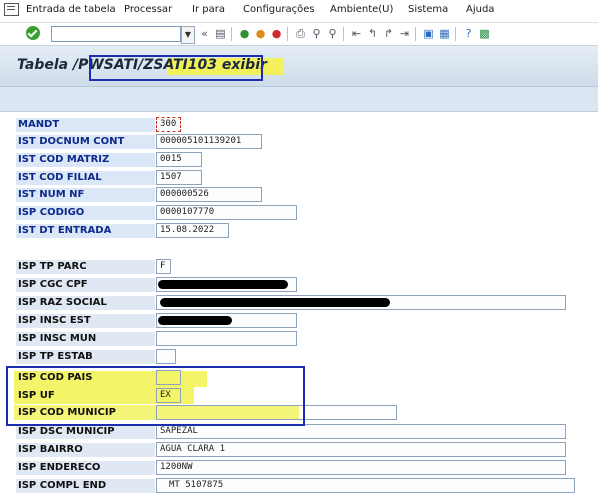 The image size is (598, 502). I want to click on save-icon: ▤, so click(220, 33).